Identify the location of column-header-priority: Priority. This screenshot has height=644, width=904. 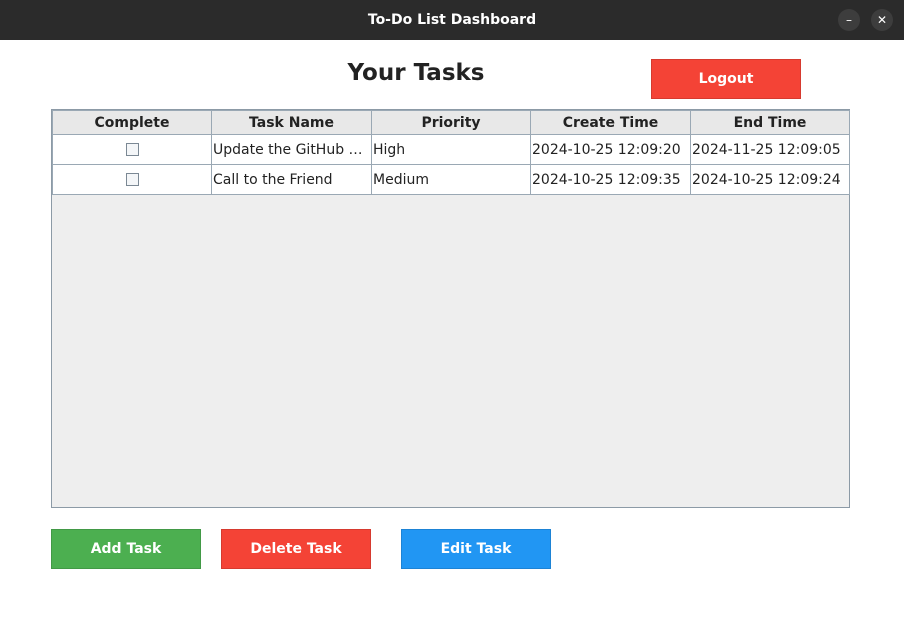
(451, 122).